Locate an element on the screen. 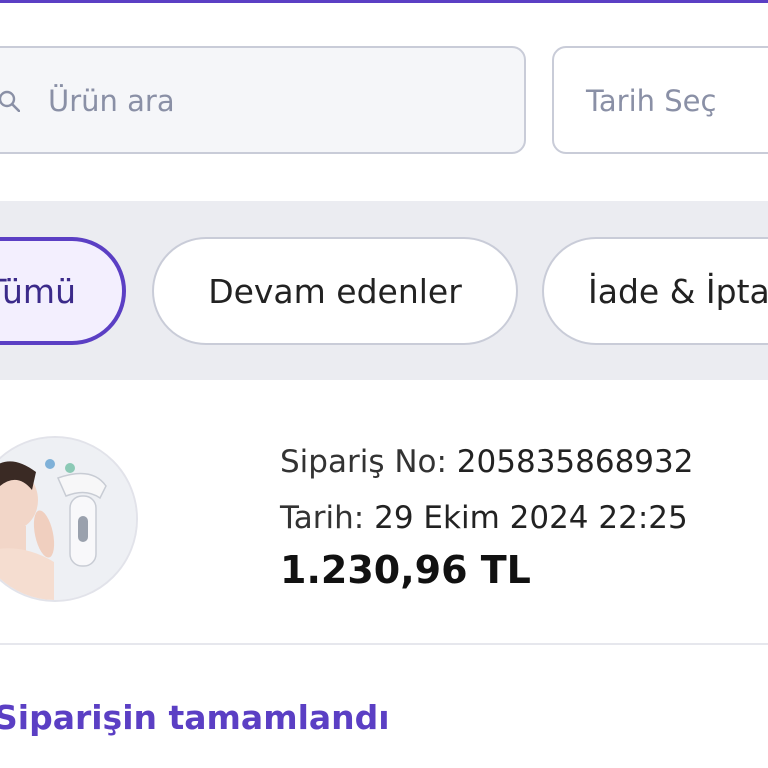 Image resolution: width=768 pixels, height=768 pixels. order-date-label: Tarih: is located at coordinates (322, 518).